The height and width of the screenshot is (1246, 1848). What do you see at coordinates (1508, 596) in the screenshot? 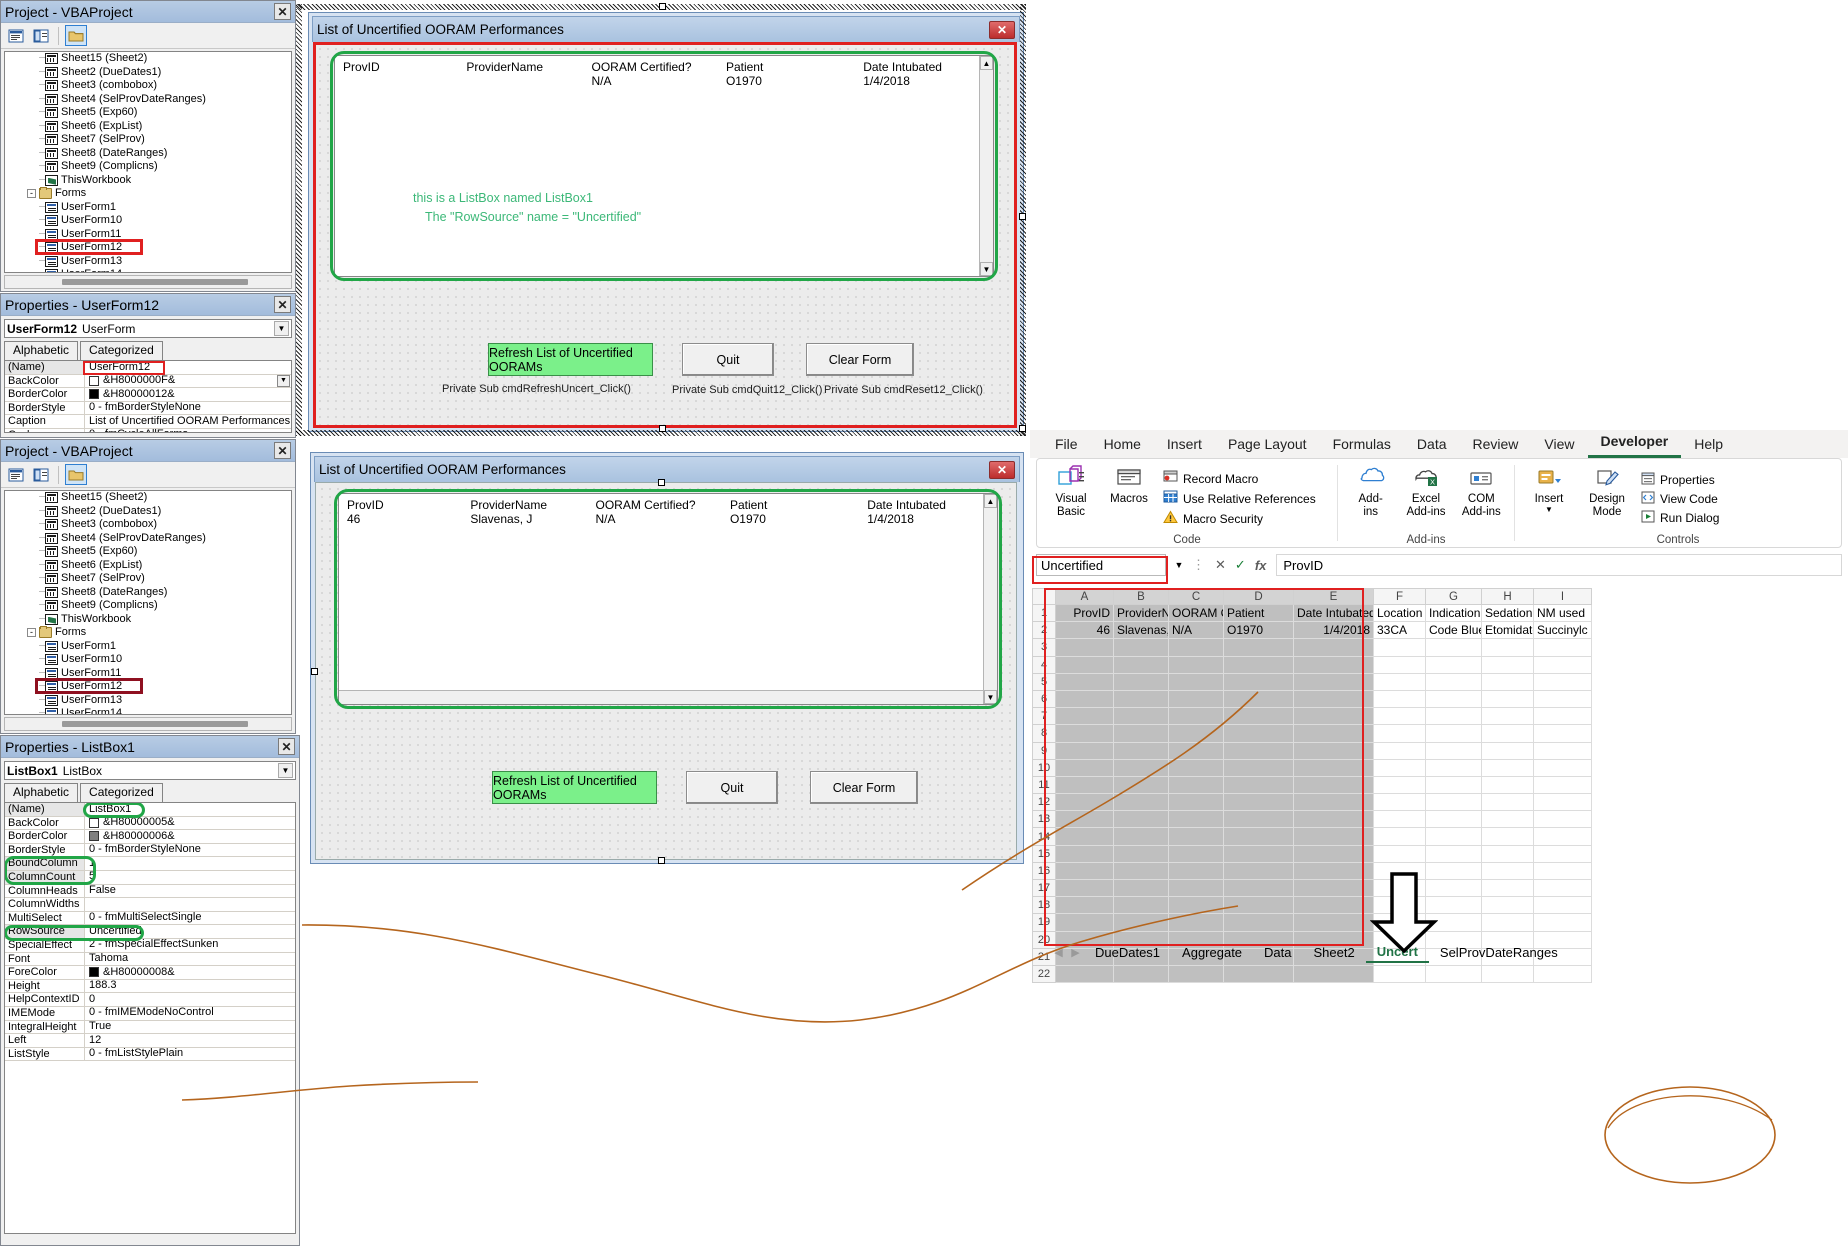
I see `column-header-H: H` at bounding box center [1508, 596].